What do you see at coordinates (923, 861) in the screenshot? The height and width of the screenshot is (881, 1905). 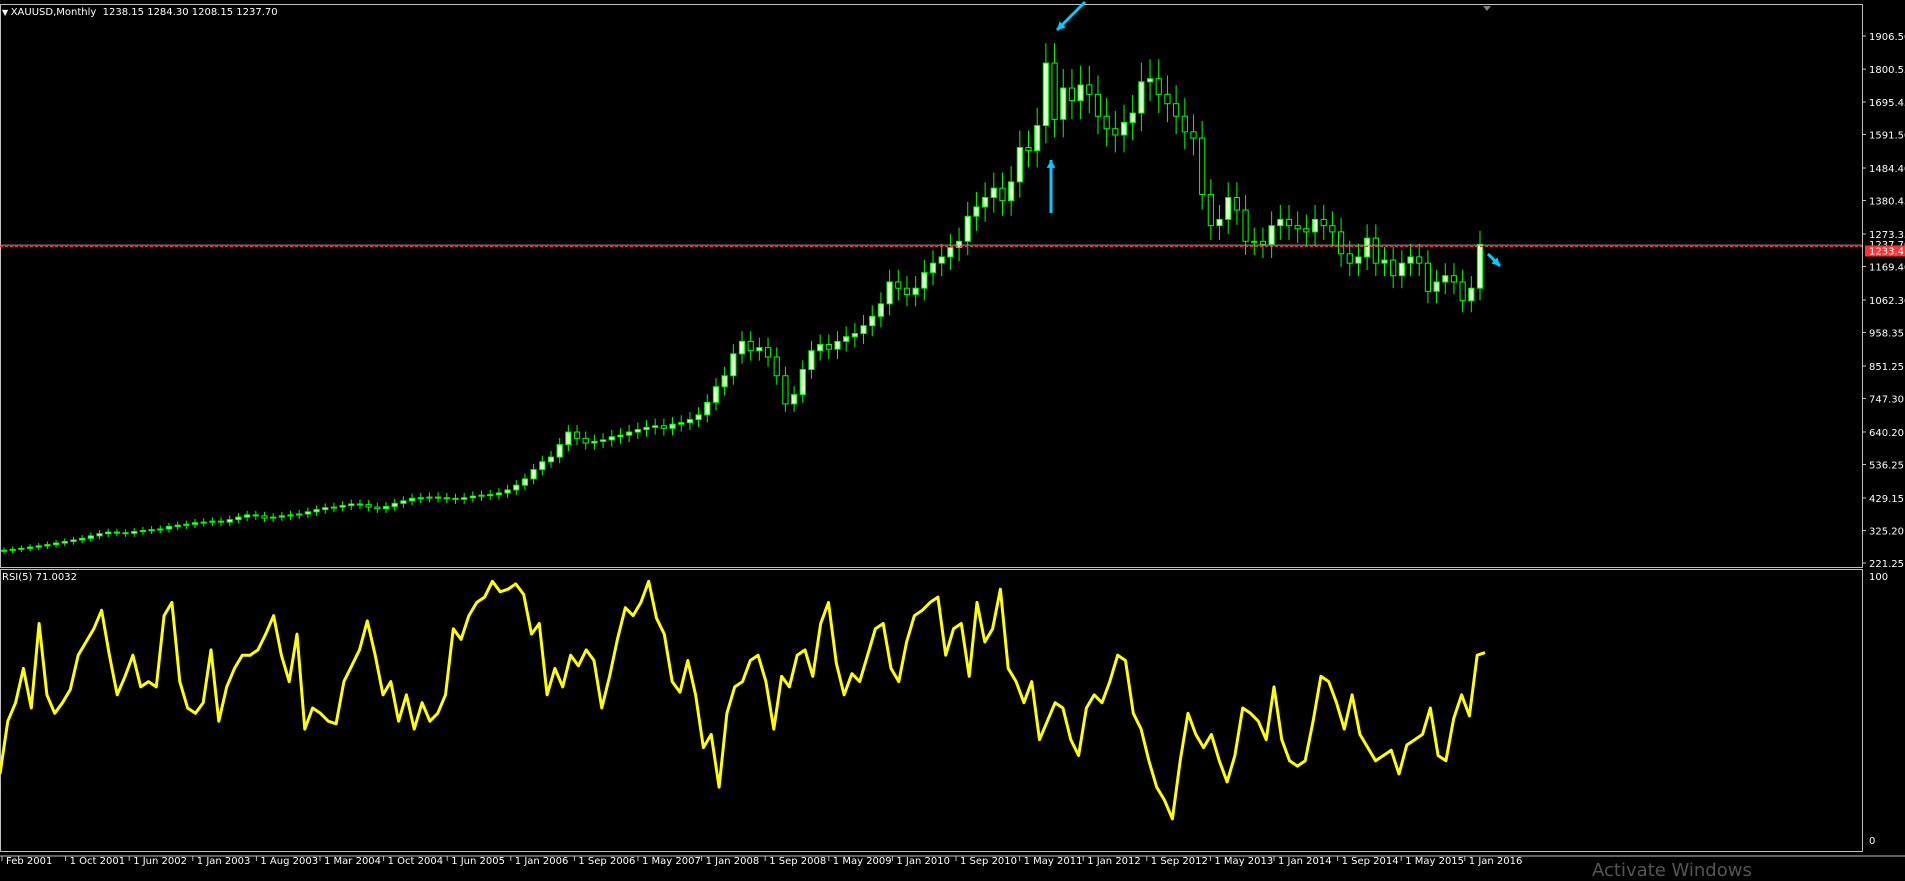 I see `time-axis-label: 1 Jan 2010` at bounding box center [923, 861].